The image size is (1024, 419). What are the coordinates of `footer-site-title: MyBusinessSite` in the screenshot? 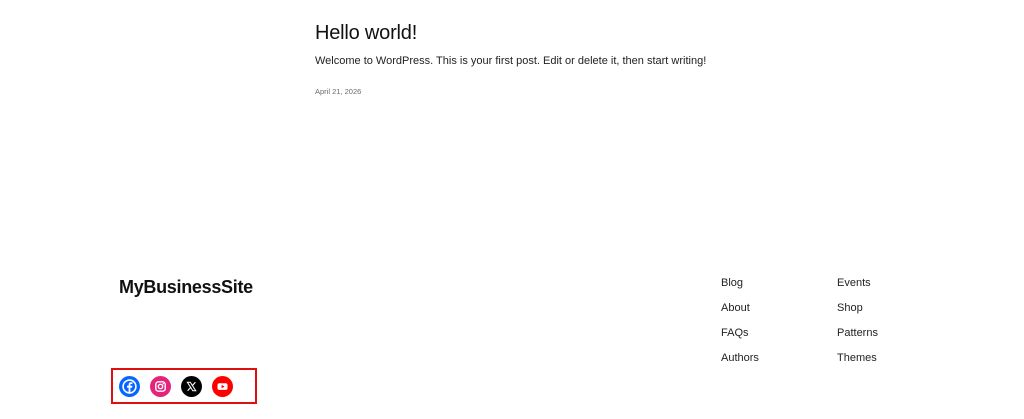 It's located at (186, 287).